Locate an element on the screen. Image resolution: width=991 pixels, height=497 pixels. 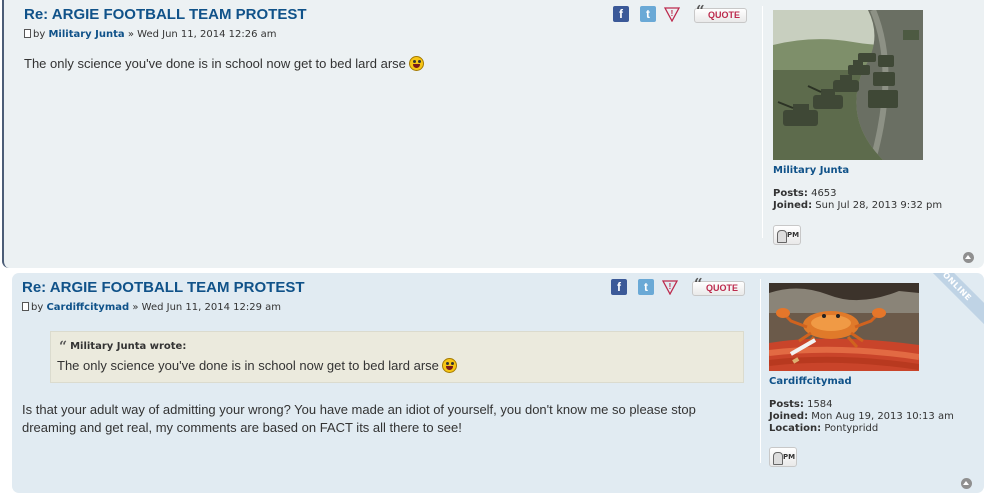
quote-cite-text: Military Junta wrote: is located at coordinates (128, 346).